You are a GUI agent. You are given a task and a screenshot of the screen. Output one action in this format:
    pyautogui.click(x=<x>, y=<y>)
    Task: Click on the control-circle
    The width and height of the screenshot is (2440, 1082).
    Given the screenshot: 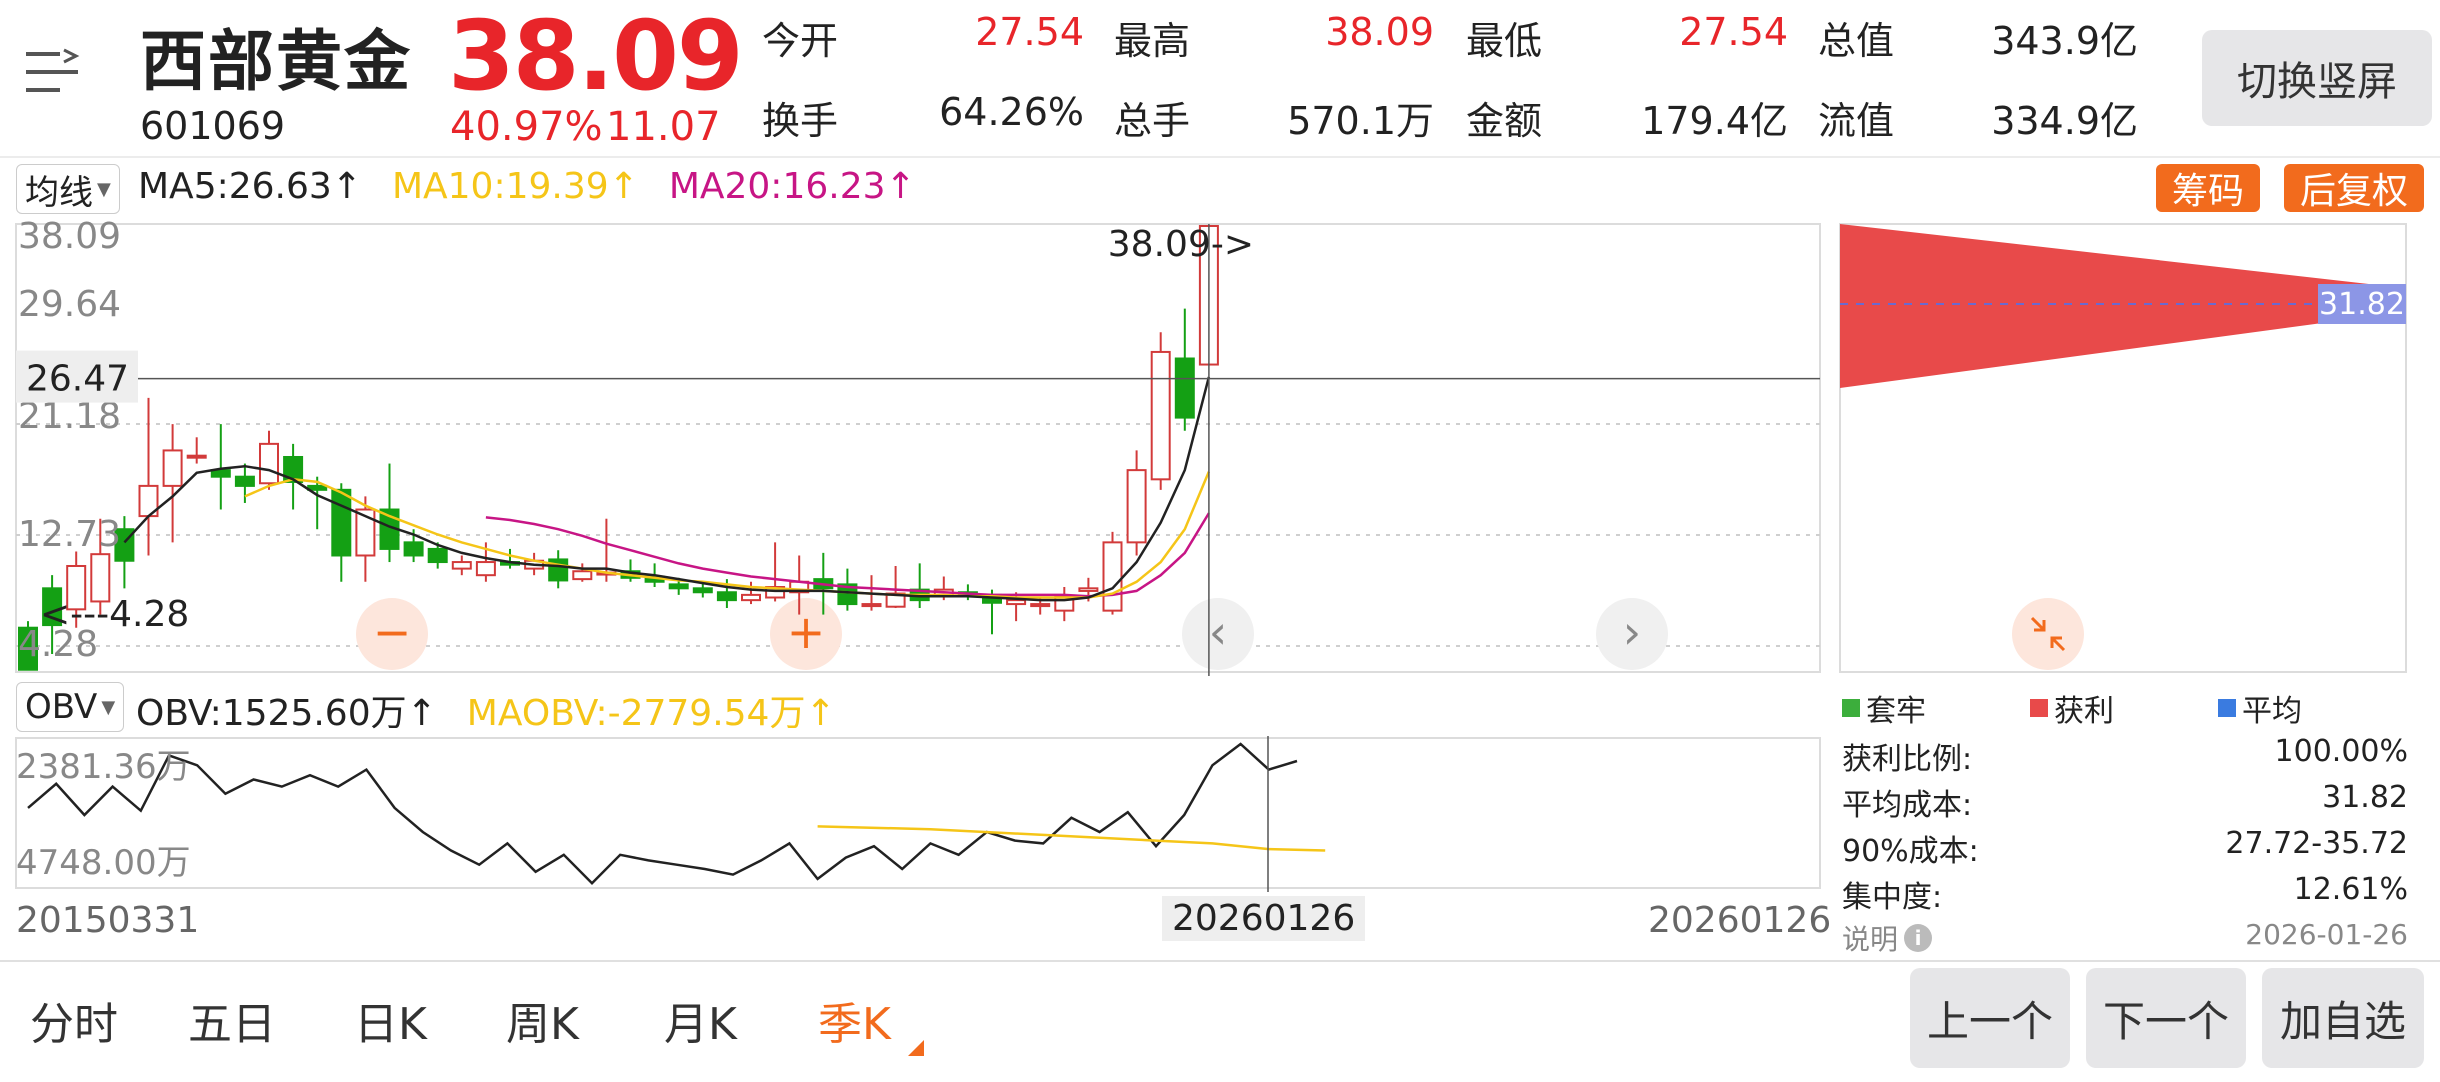 What is the action you would take?
    pyautogui.click(x=2048, y=634)
    